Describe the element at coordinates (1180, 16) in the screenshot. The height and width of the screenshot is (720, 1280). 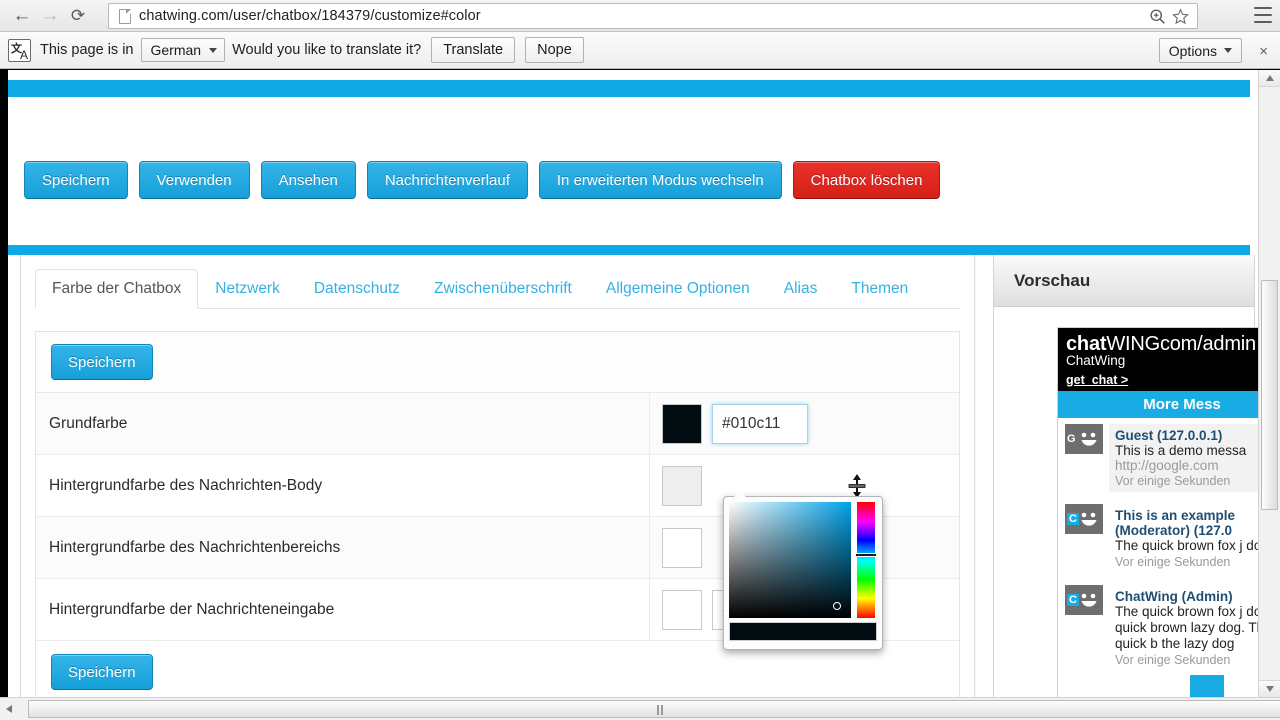
I see `star-icon` at that location.